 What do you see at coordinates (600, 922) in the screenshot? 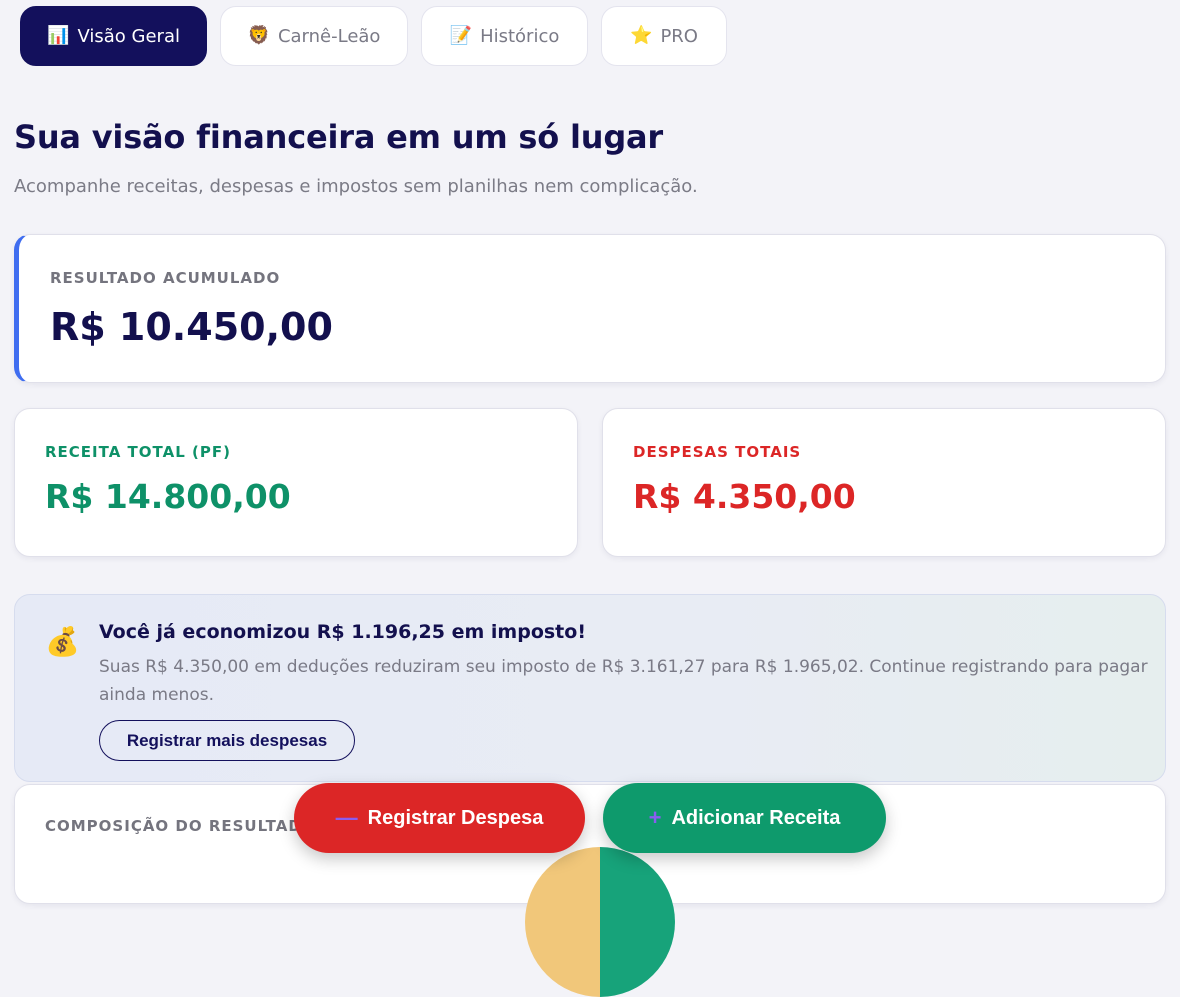
I see `composition-donut-chart` at bounding box center [600, 922].